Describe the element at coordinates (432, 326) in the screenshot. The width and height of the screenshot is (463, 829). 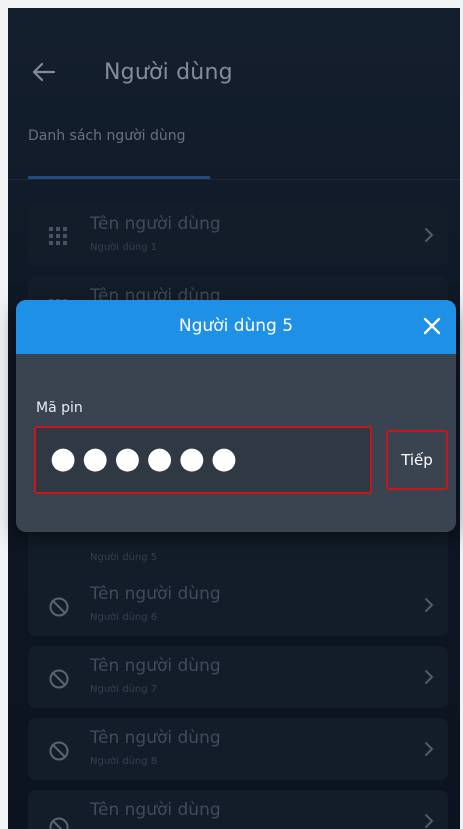
I see `close-icon` at that location.